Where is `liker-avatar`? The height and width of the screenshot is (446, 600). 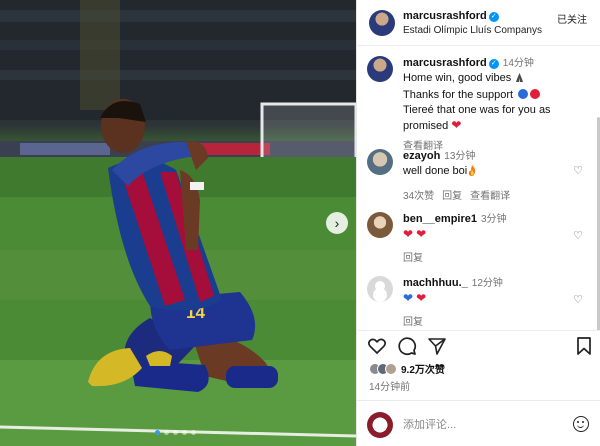
liker-avatar is located at coordinates (391, 368).